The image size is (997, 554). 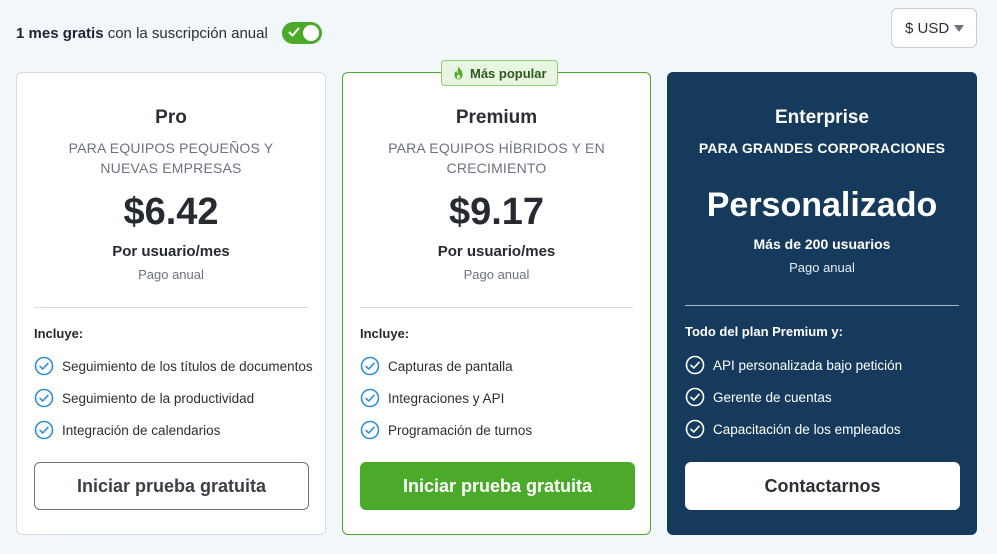 I want to click on feature-item: Capacitación de los empleados, so click(x=825, y=429).